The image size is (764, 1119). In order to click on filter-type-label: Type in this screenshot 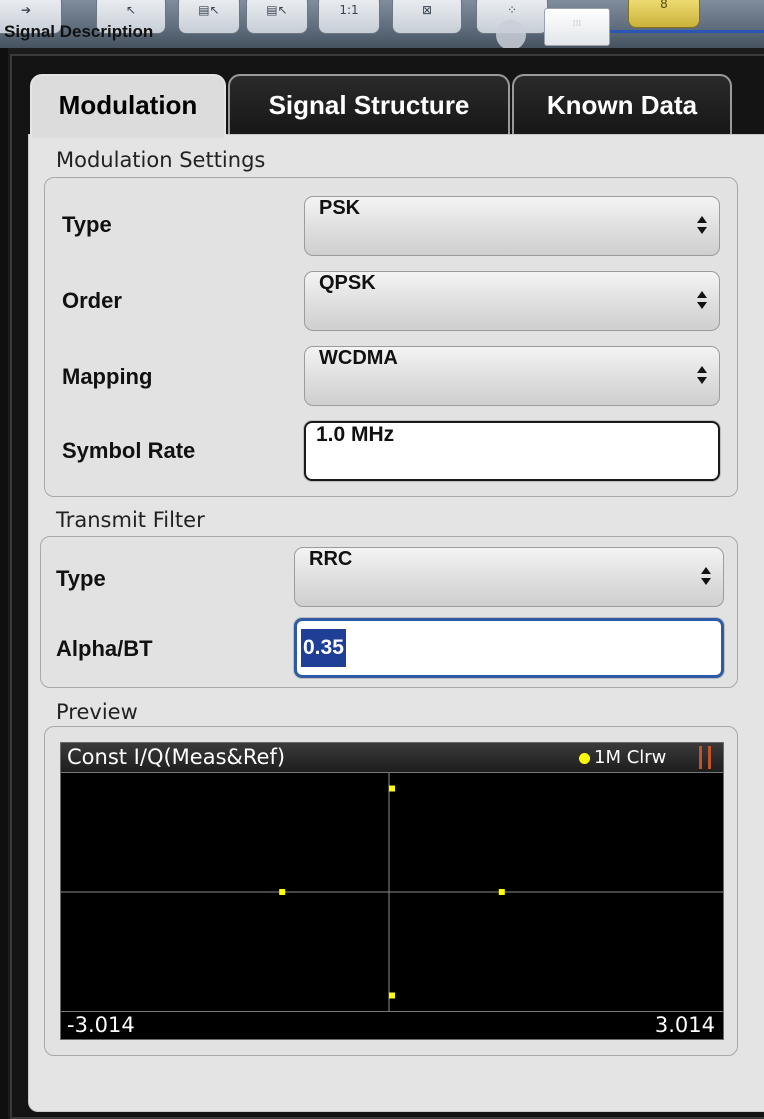, I will do `click(81, 578)`.